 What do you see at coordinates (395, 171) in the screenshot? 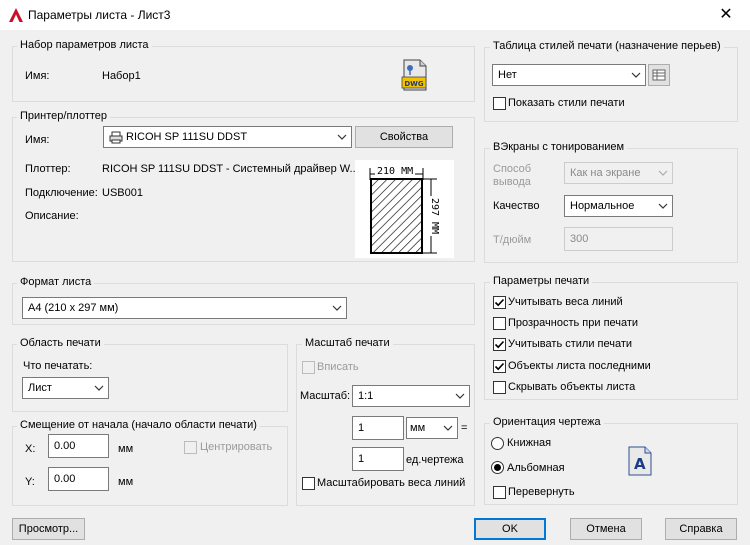
I see `preview-width-label: 210 MM` at bounding box center [395, 171].